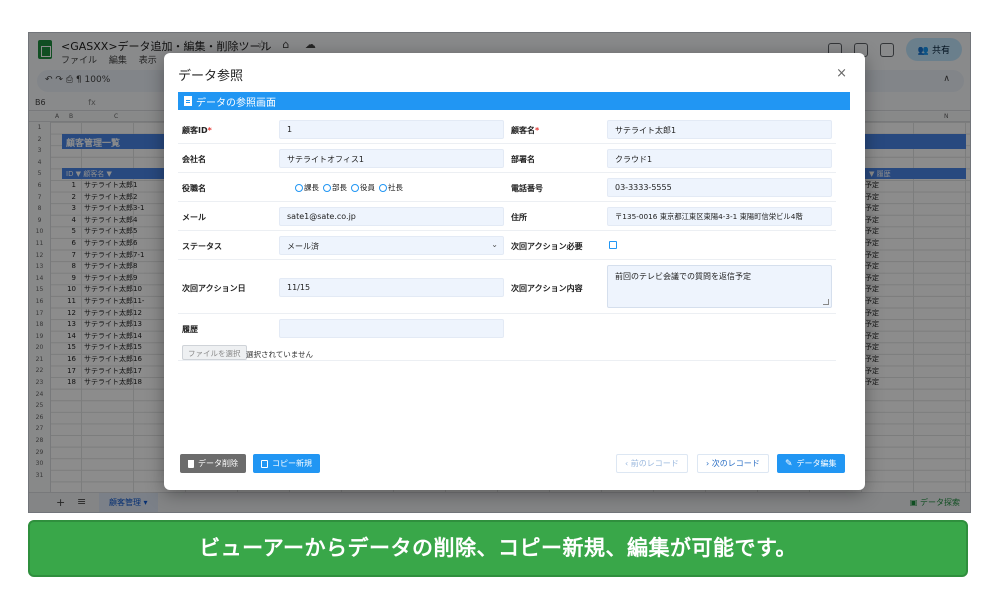  Describe the element at coordinates (507, 129) in the screenshot. I see `form-row: 顧客ID* 1 顧客名* サテライト太郎1` at that location.